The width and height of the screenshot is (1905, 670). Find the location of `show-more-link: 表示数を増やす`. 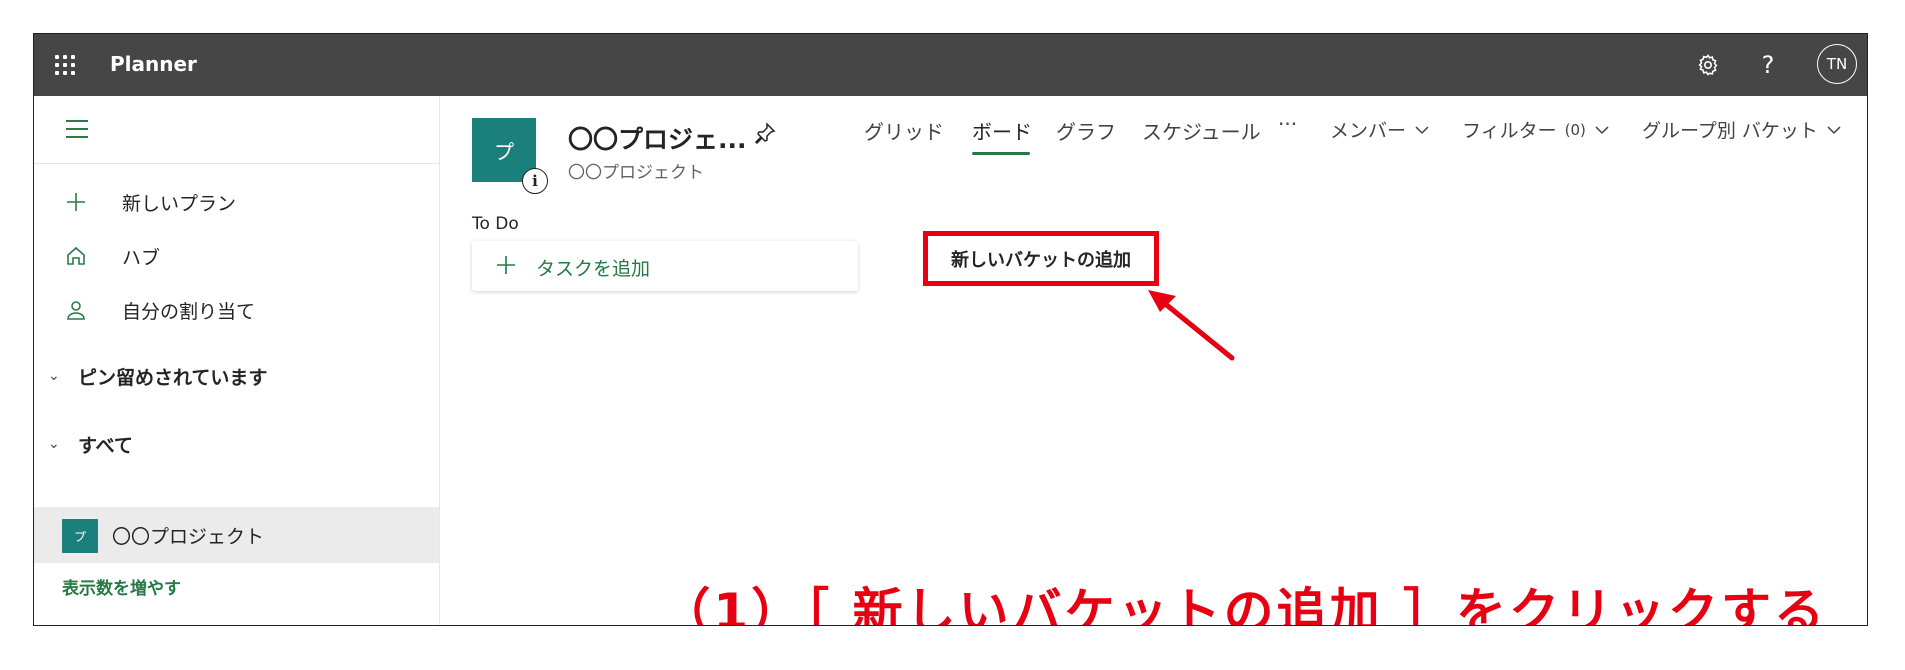

show-more-link: 表示数を増やす is located at coordinates (121, 586).